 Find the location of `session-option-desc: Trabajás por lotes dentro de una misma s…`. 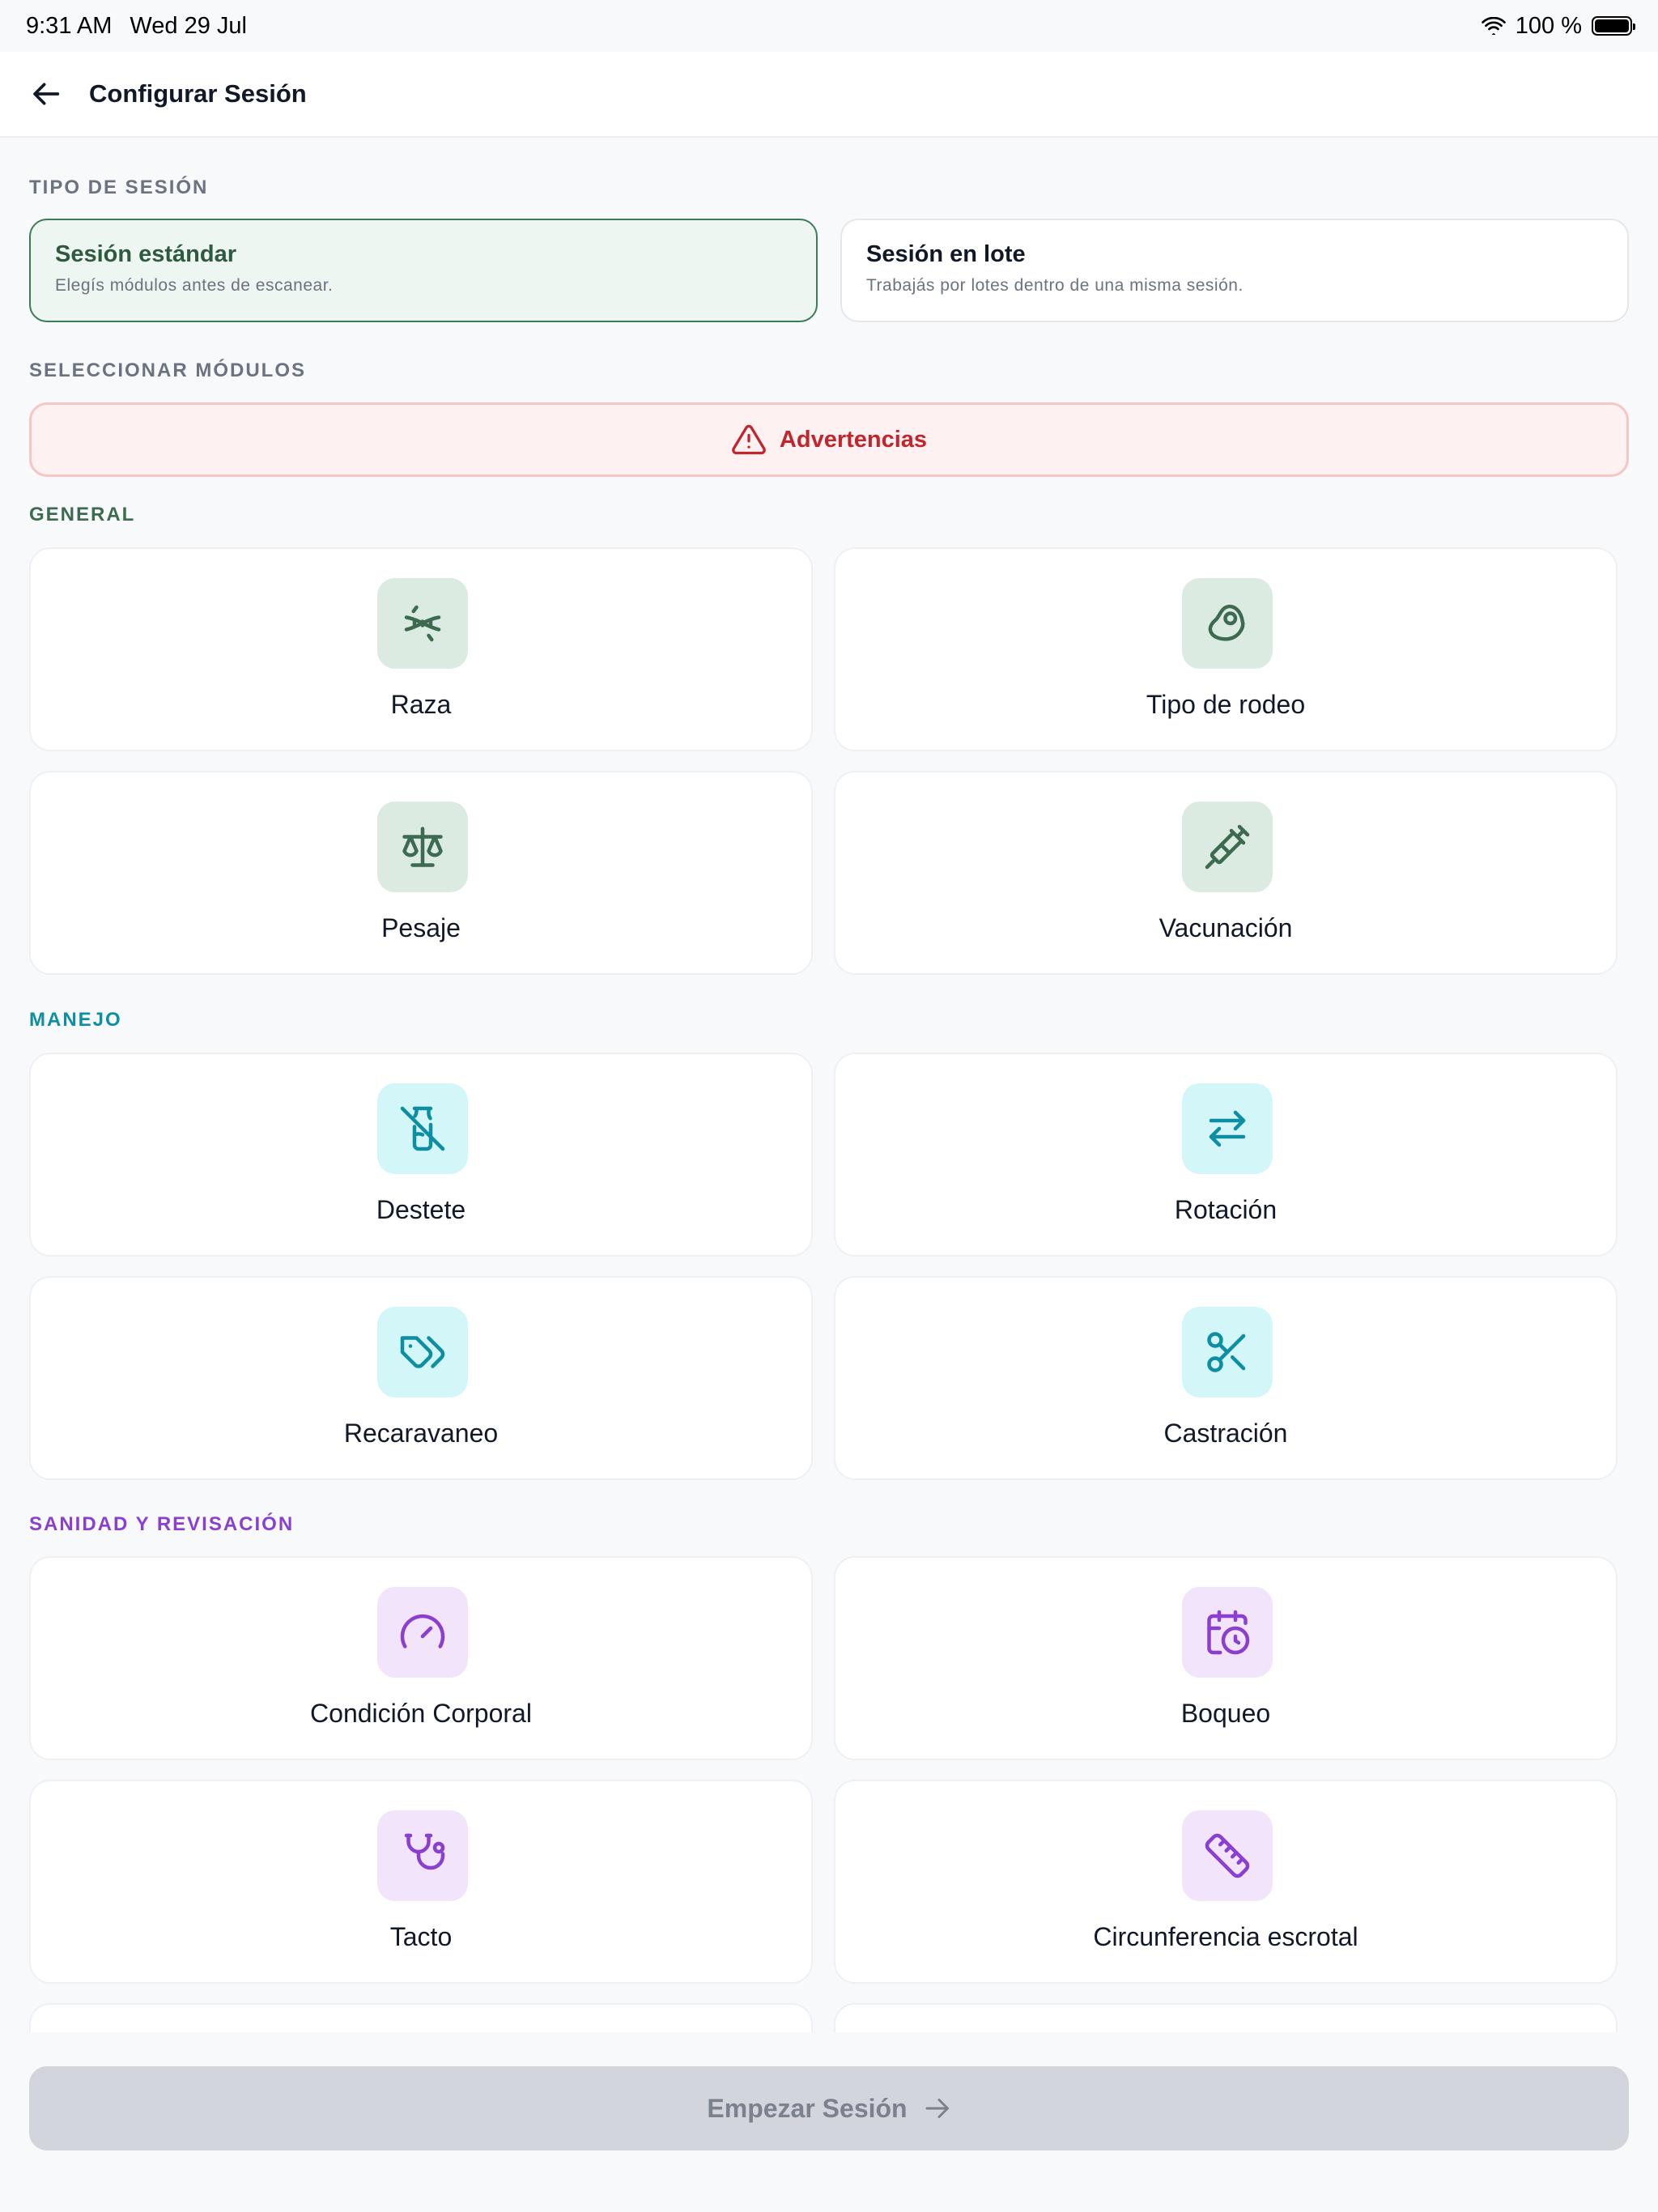

session-option-desc: Trabajás por lotes dentro de una misma s… is located at coordinates (1055, 286).